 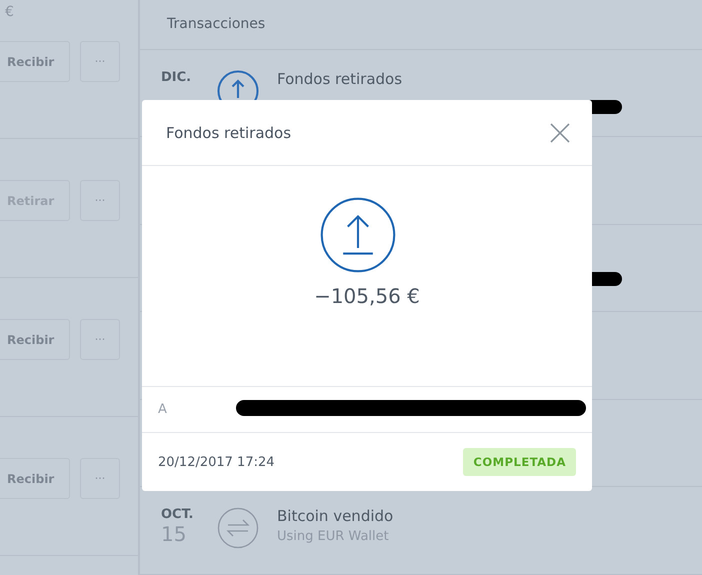 I want to click on swap-icon, so click(x=238, y=528).